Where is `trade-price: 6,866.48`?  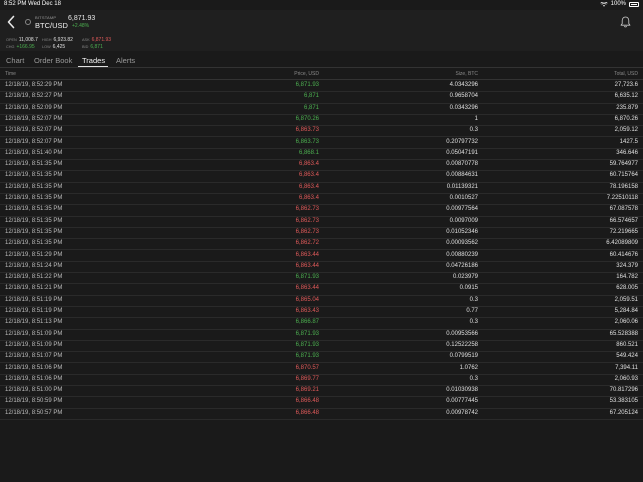 trade-price: 6,866.48 is located at coordinates (307, 412).